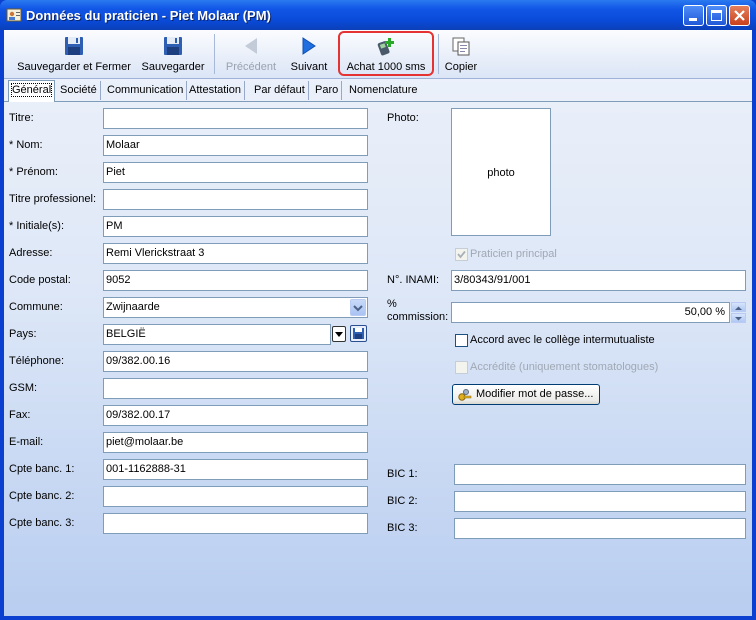 This screenshot has width=756, height=620. What do you see at coordinates (235, 172) in the screenshot?
I see `prenom-field: Piet` at bounding box center [235, 172].